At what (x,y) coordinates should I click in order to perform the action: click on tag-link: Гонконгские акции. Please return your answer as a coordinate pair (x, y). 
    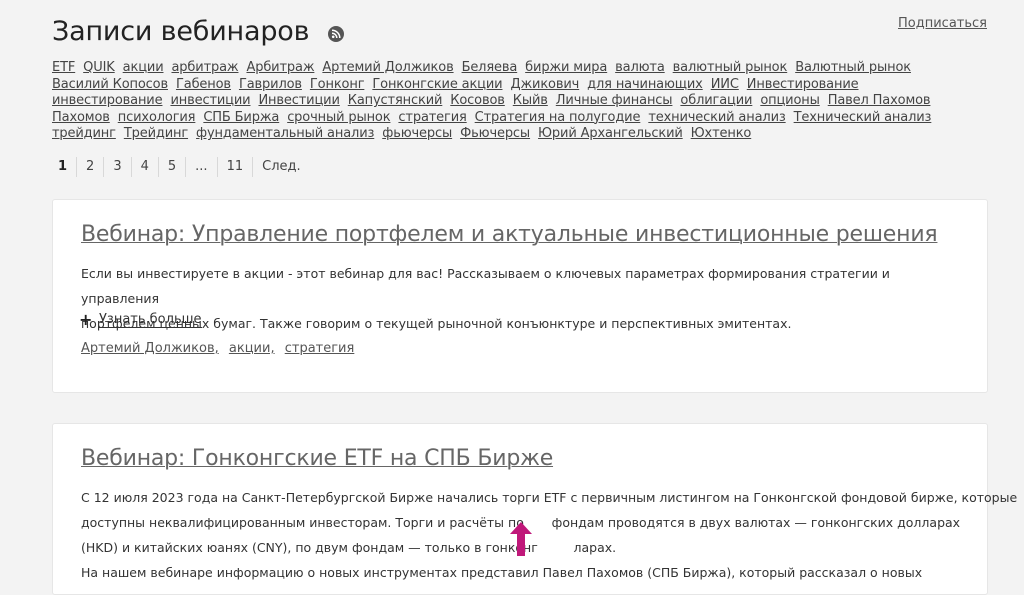
    Looking at the image, I should click on (437, 84).